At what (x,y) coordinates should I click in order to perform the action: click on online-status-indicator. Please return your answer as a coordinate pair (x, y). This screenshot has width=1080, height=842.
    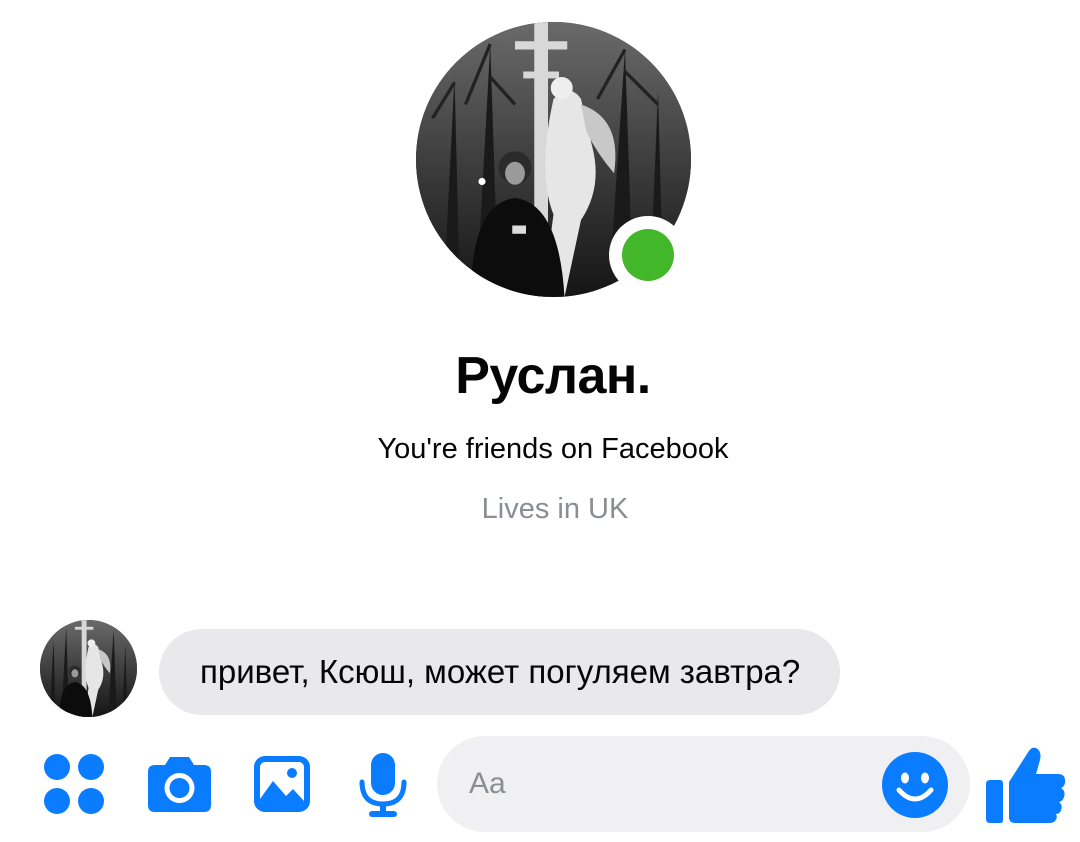
    Looking at the image, I should click on (648, 255).